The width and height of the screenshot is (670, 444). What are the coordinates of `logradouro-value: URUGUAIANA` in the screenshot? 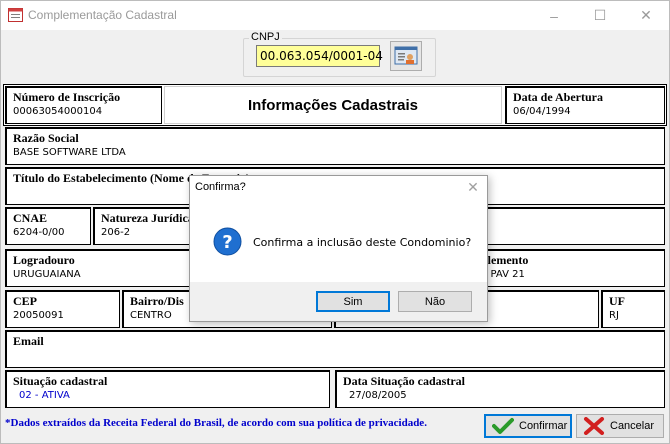 It's located at (47, 274).